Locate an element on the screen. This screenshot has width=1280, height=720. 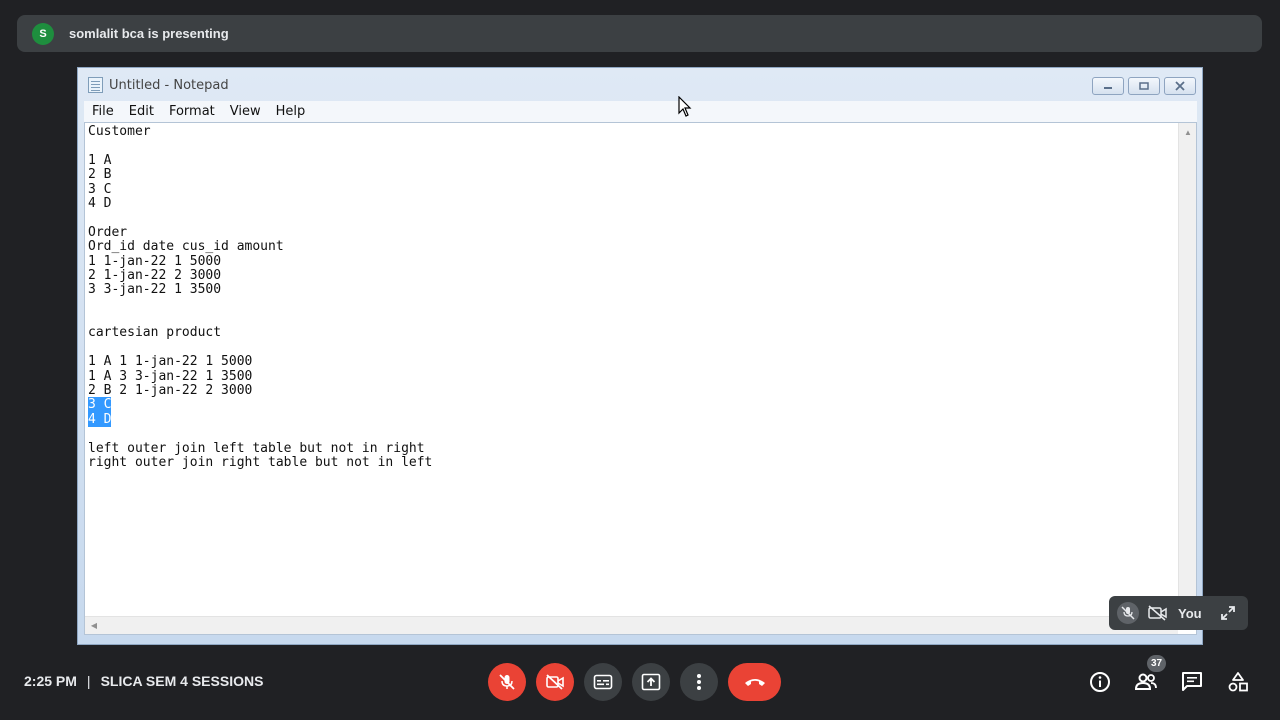
participants-button: 37 is located at coordinates (1150, 674).